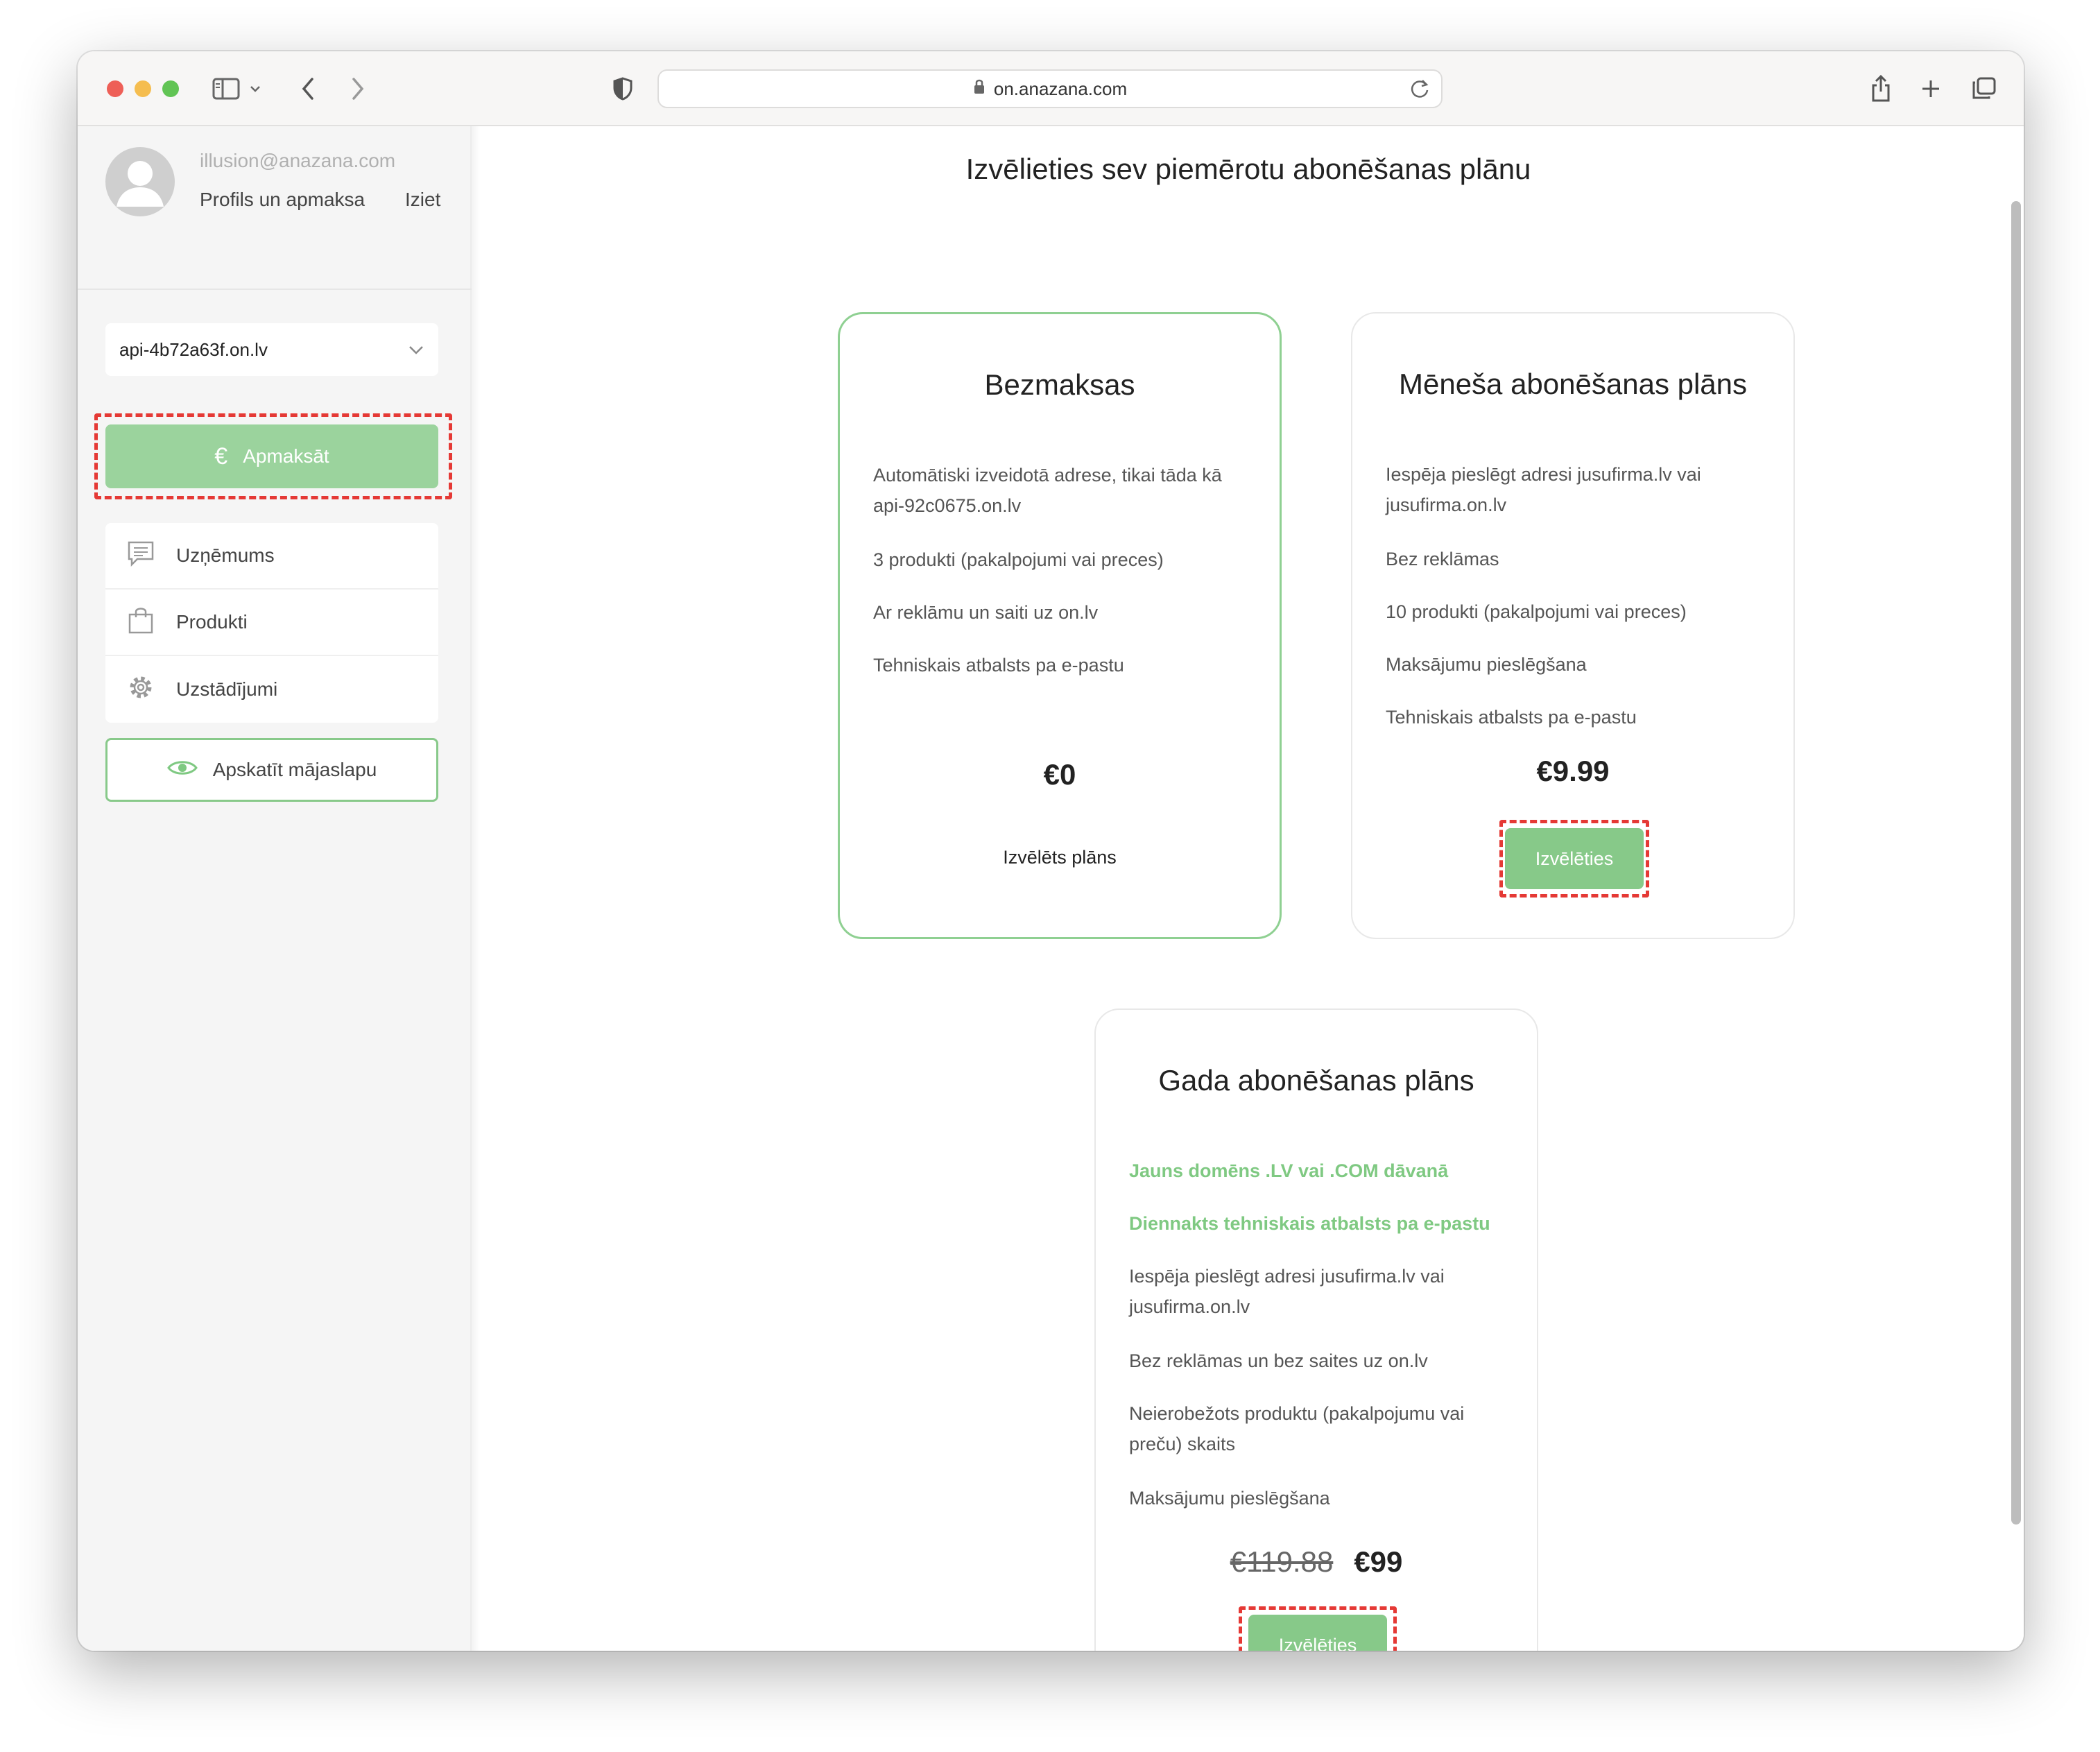 This screenshot has height=1752, width=2100. Describe the element at coordinates (476, 889) in the screenshot. I see `sidebar-shadow` at that location.